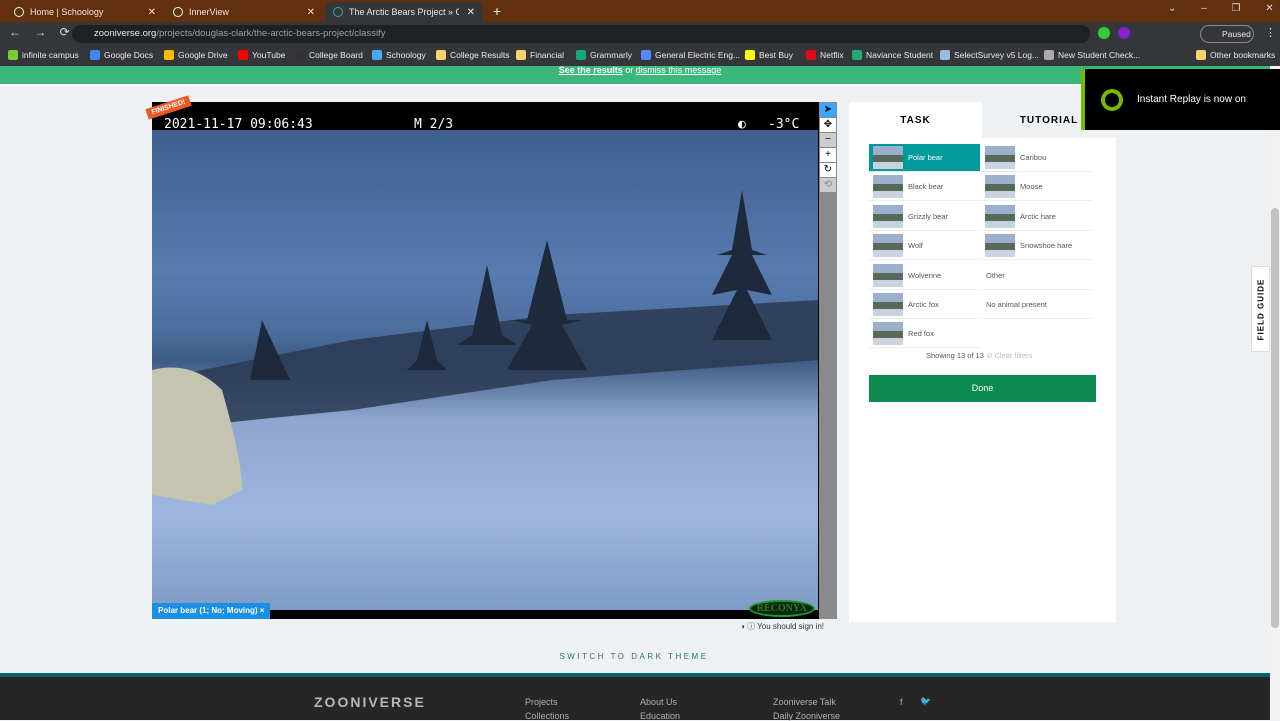 Image resolution: width=1280 pixels, height=721 pixels. I want to click on camera-frame: M 2/3, so click(434, 124).